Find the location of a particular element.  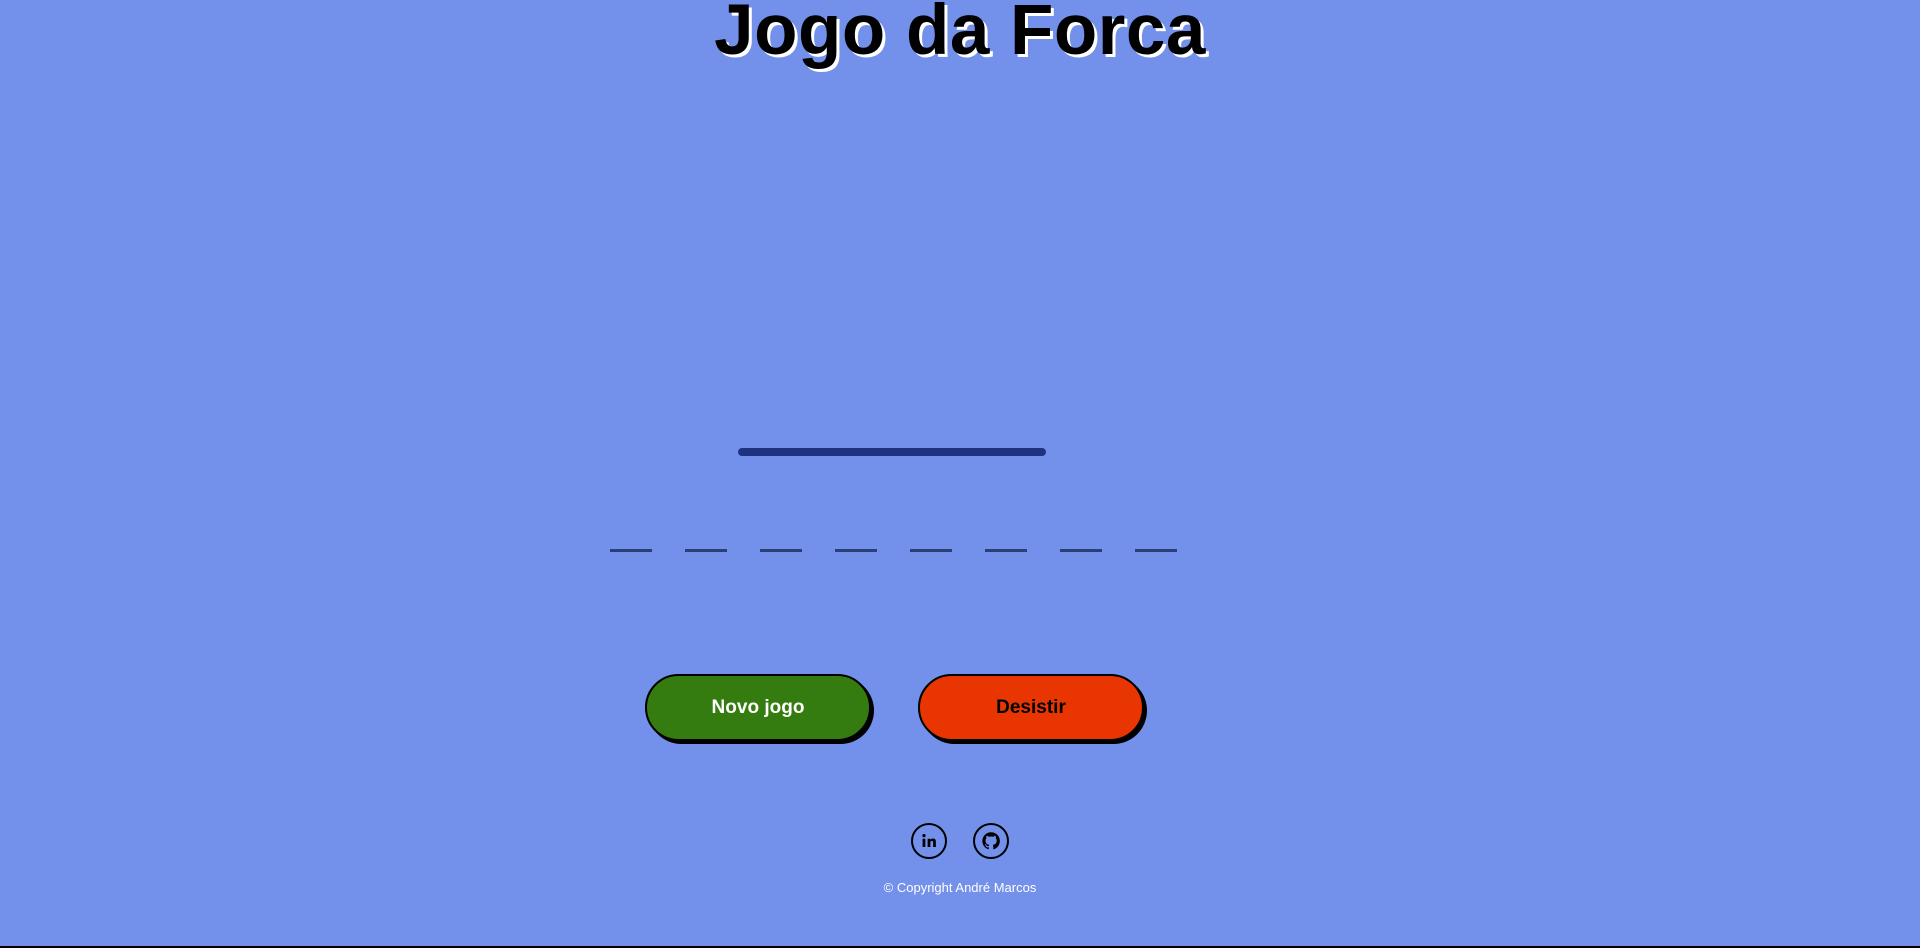

social-links is located at coordinates (960, 841).